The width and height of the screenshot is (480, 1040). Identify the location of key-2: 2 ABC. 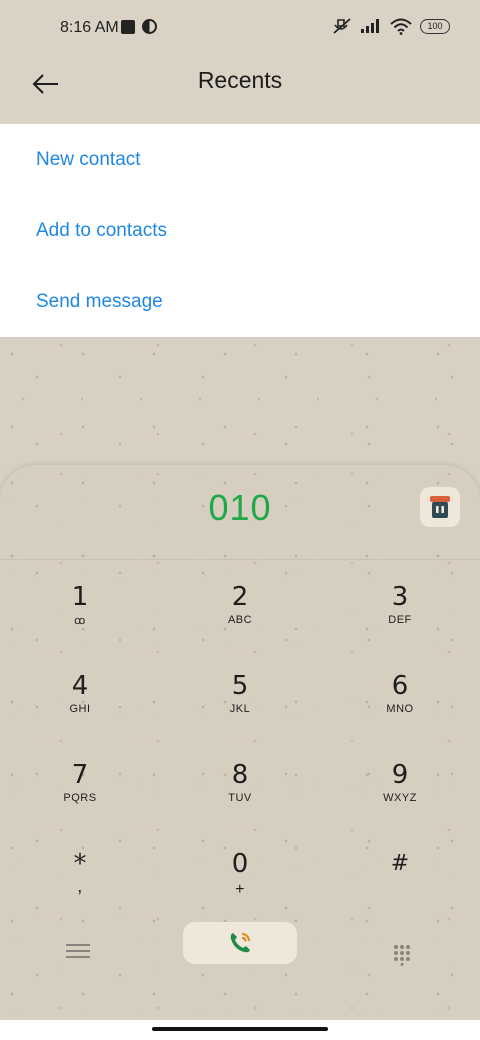
(240, 617).